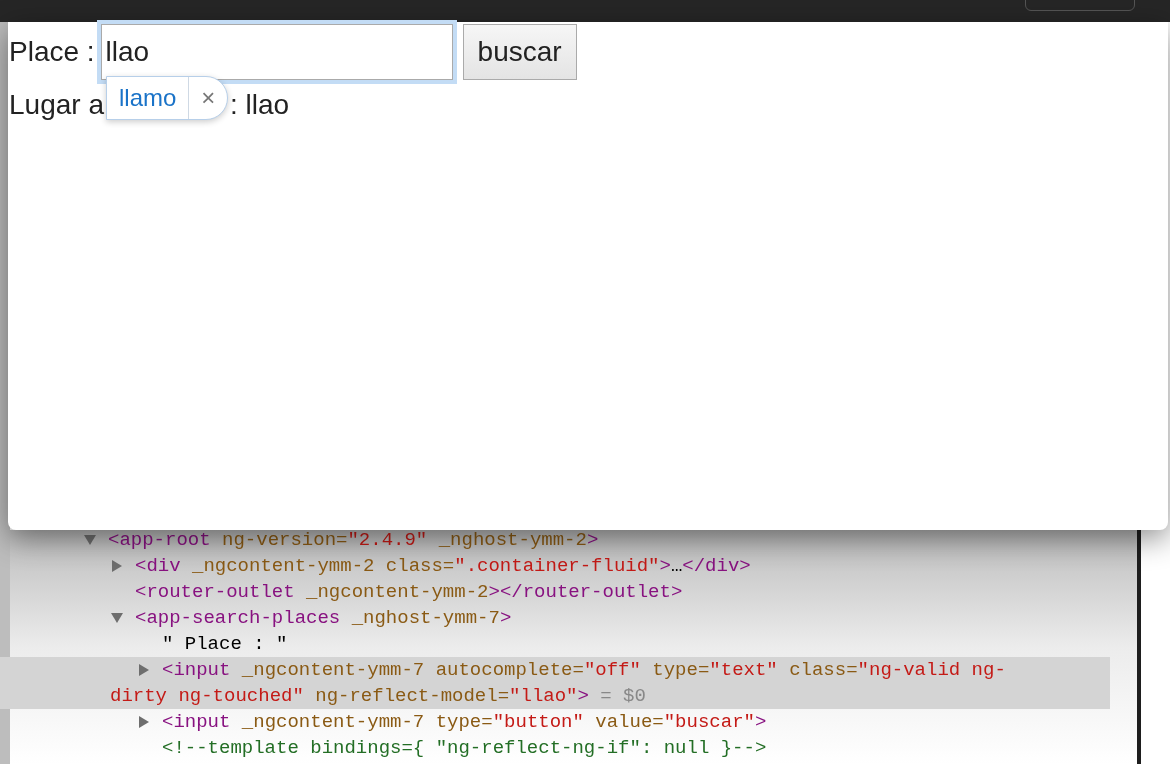  Describe the element at coordinates (148, 98) in the screenshot. I see `suggestion-item: llamo` at that location.